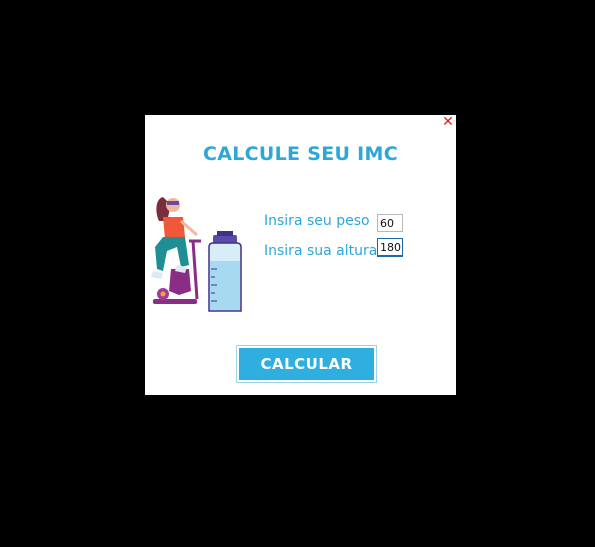  What do you see at coordinates (448, 122) in the screenshot?
I see `close-icon: ✕` at bounding box center [448, 122].